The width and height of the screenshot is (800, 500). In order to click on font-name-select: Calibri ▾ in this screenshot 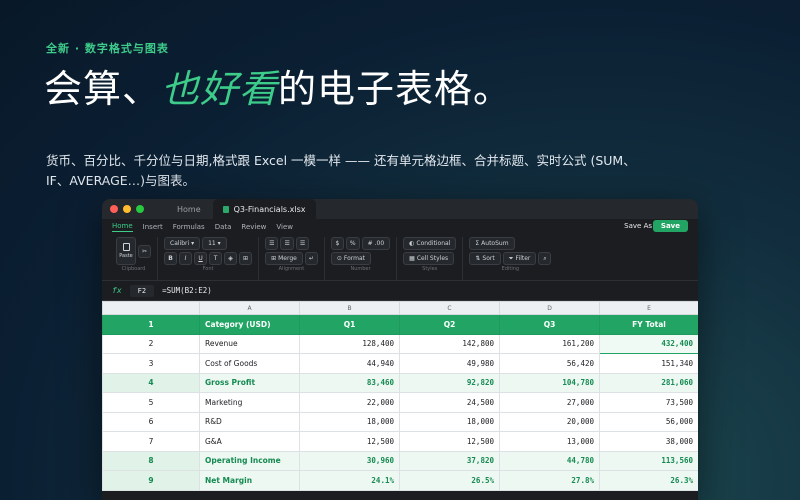, I will do `click(182, 243)`.